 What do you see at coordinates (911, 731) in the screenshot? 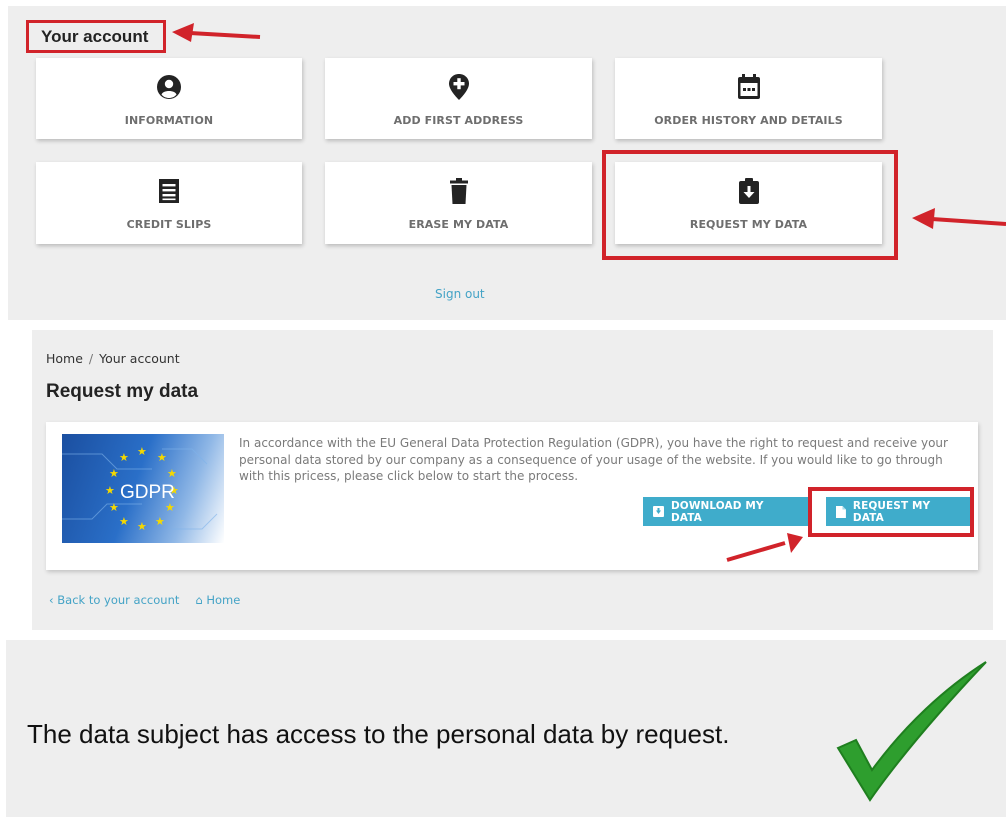
I see `checkmark-icon` at bounding box center [911, 731].